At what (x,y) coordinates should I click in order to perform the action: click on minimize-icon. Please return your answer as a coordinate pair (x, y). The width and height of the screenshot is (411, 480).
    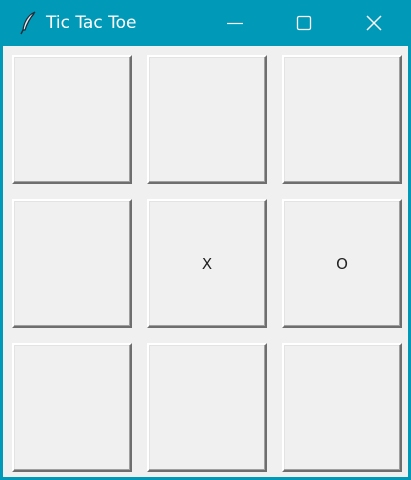
    Looking at the image, I should click on (235, 23).